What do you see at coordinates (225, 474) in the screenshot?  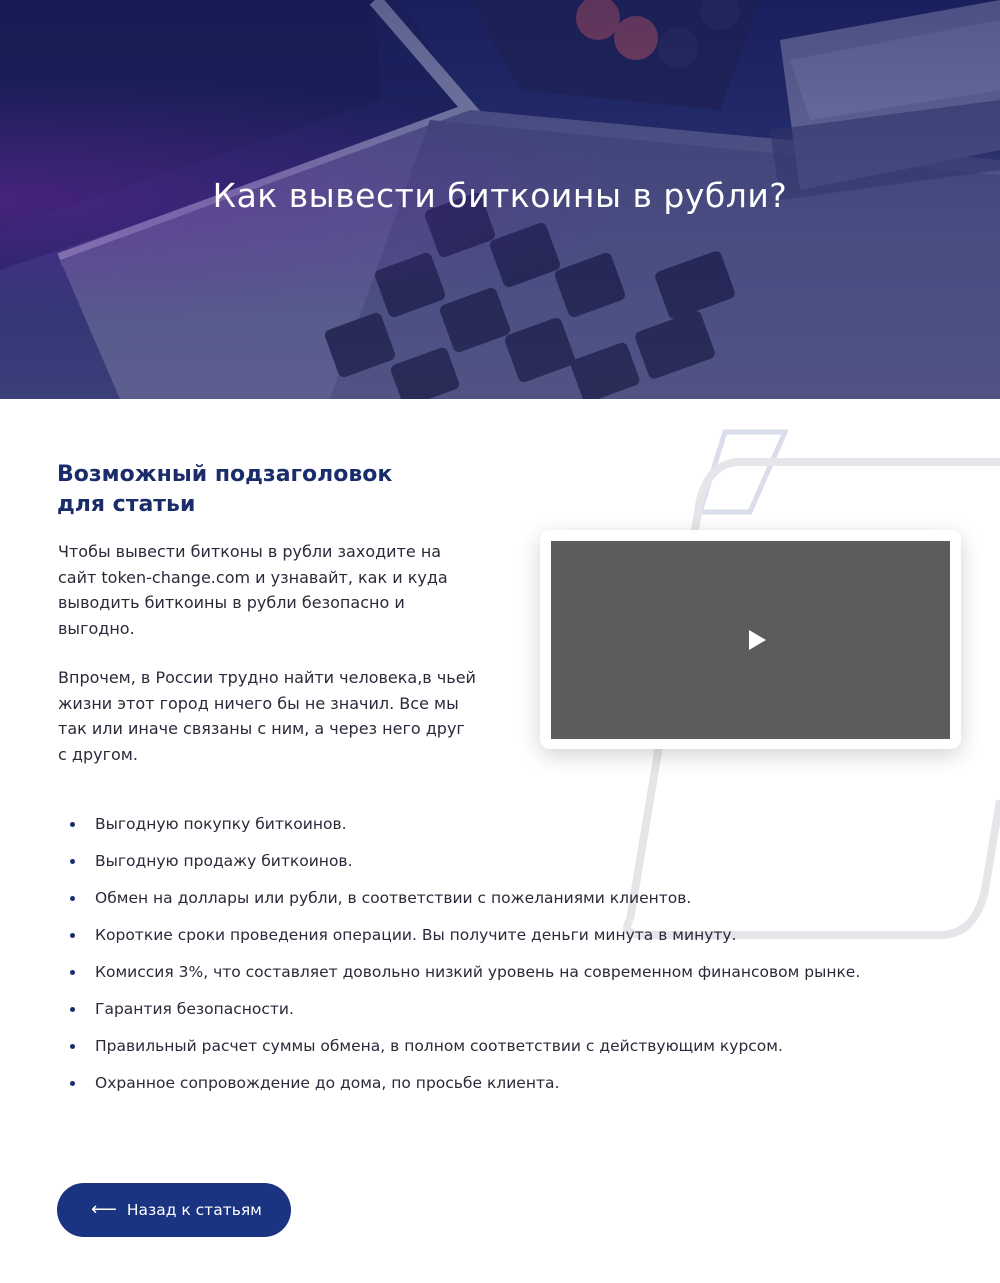 I see `article-subtitle-line1: Возможный подзаголовок` at bounding box center [225, 474].